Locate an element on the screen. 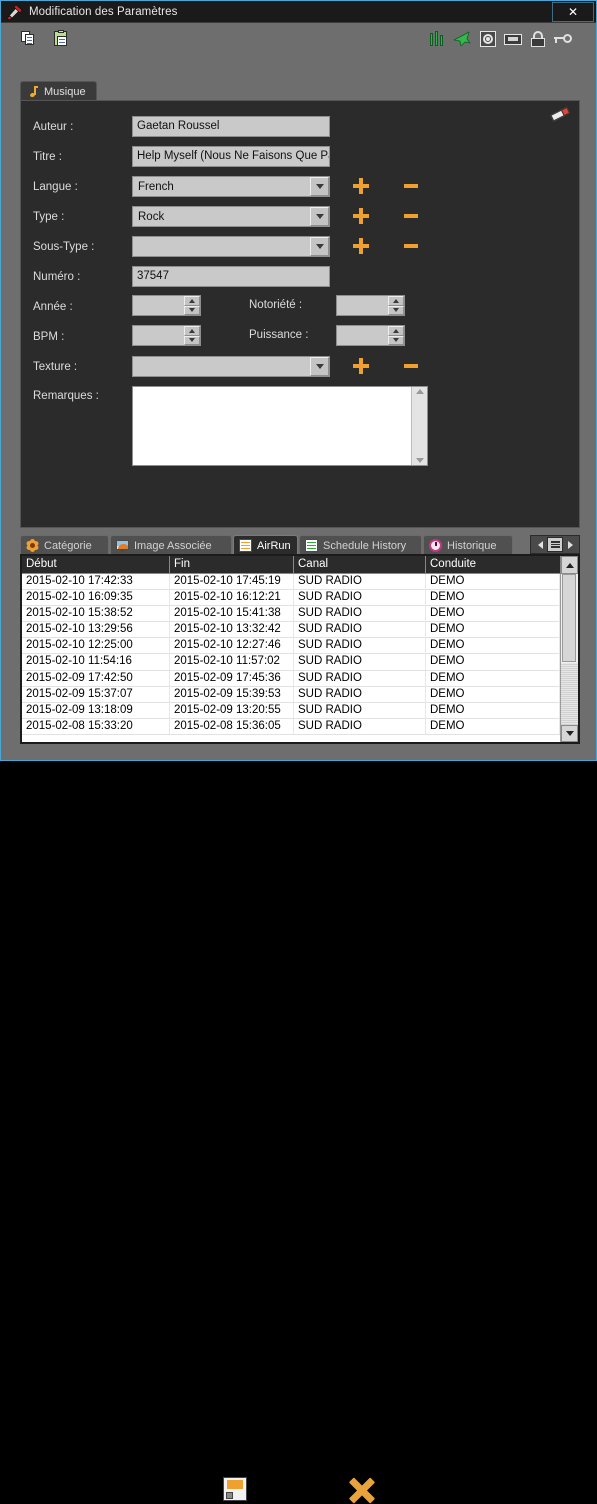 The width and height of the screenshot is (597, 1504). cell-debut: 2015-02-09 15:37:07 is located at coordinates (96, 694).